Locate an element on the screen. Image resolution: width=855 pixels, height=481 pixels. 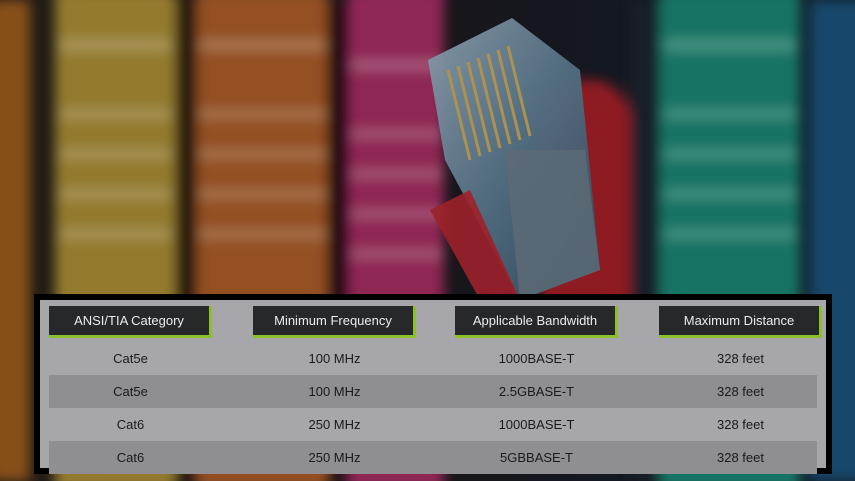
header-distance: Maximum Distance is located at coordinates (740, 322).